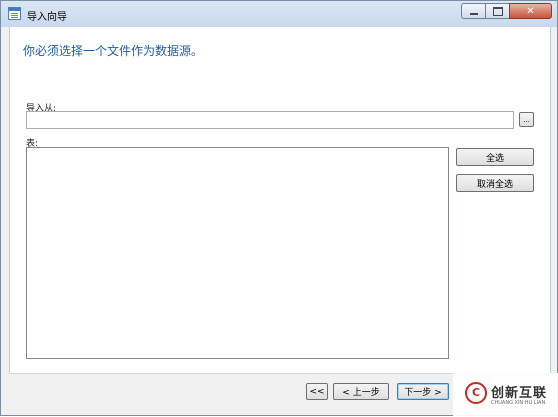  What do you see at coordinates (279, 14) in the screenshot?
I see `title-bar: 导入向导 ✕` at bounding box center [279, 14].